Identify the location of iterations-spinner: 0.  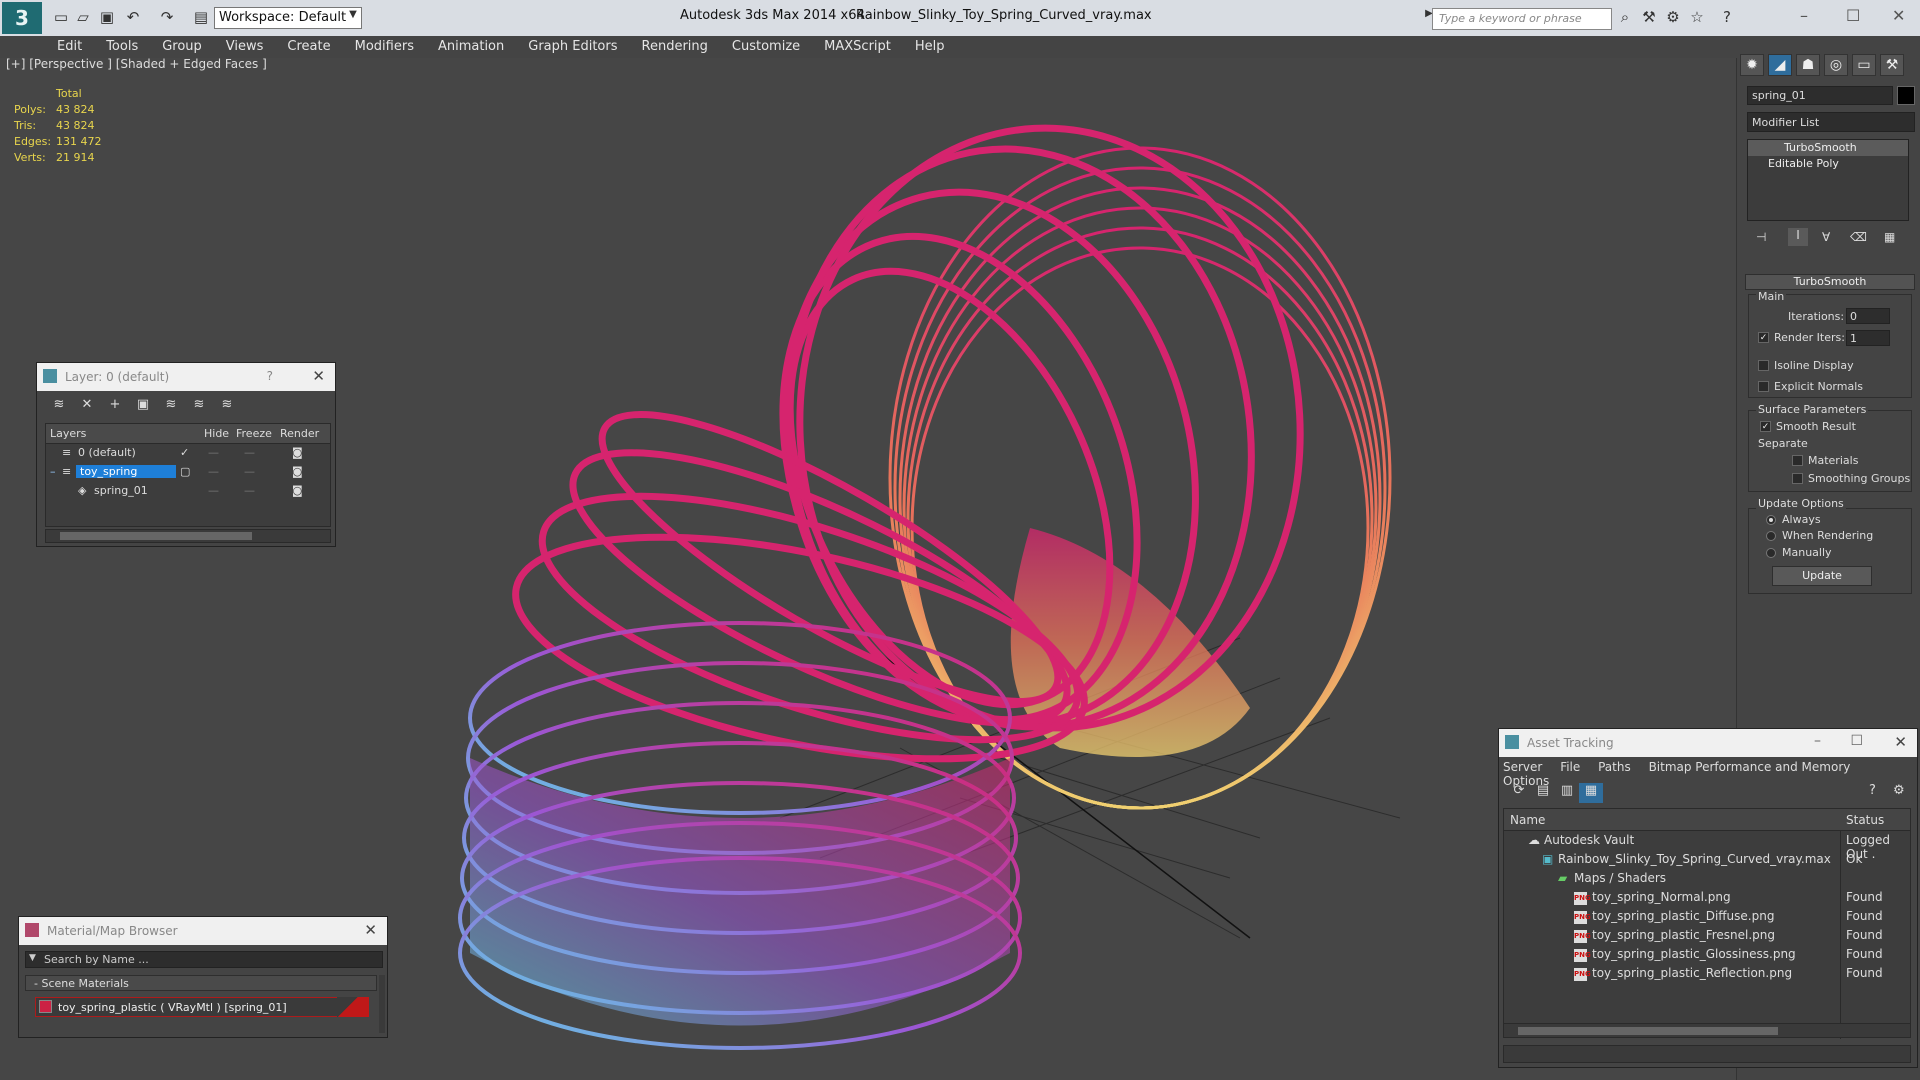
(1868, 316).